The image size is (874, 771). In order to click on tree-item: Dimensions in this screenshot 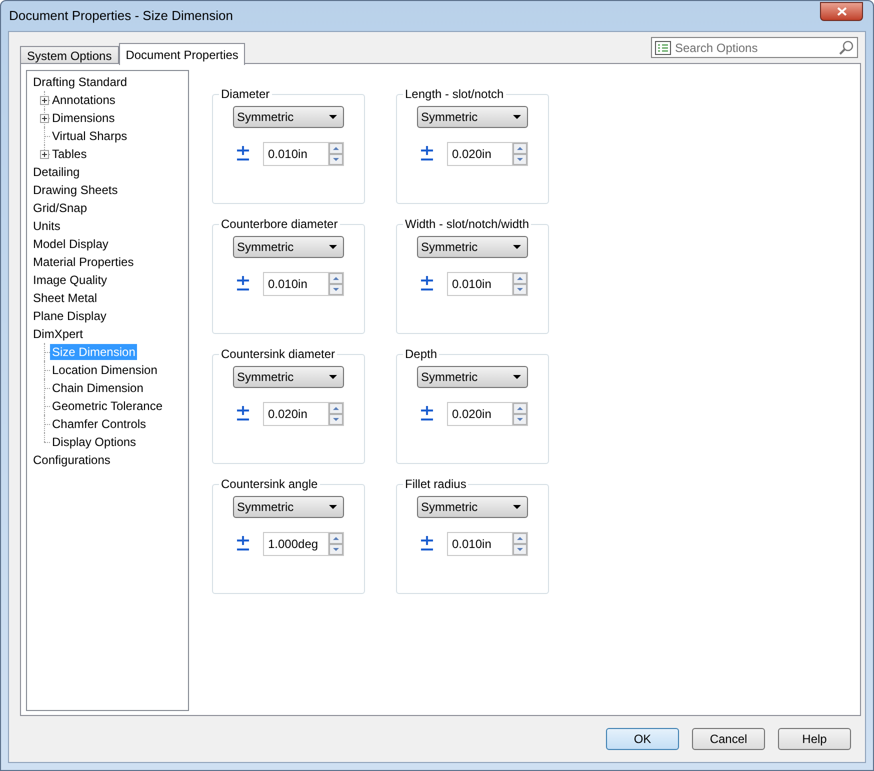, I will do `click(83, 118)`.